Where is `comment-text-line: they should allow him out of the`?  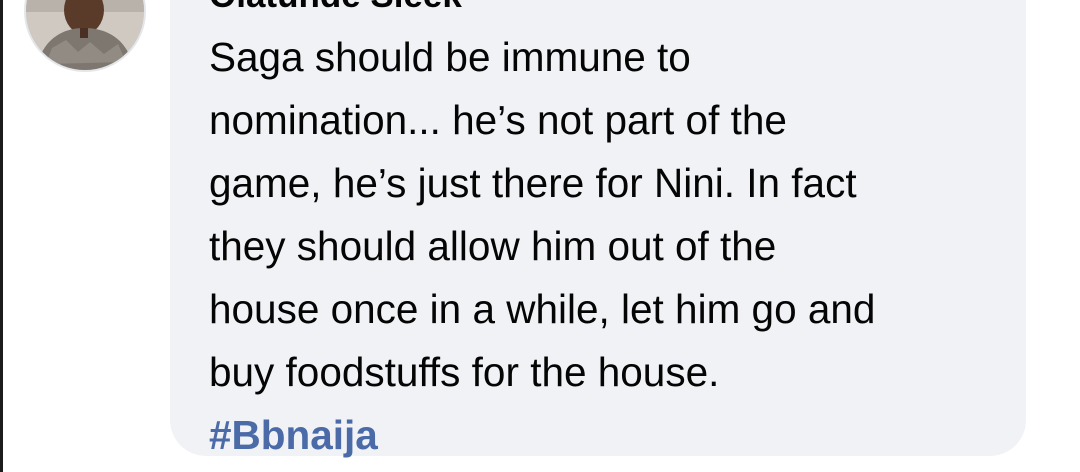
comment-text-line: they should allow him out of the is located at coordinates (493, 246).